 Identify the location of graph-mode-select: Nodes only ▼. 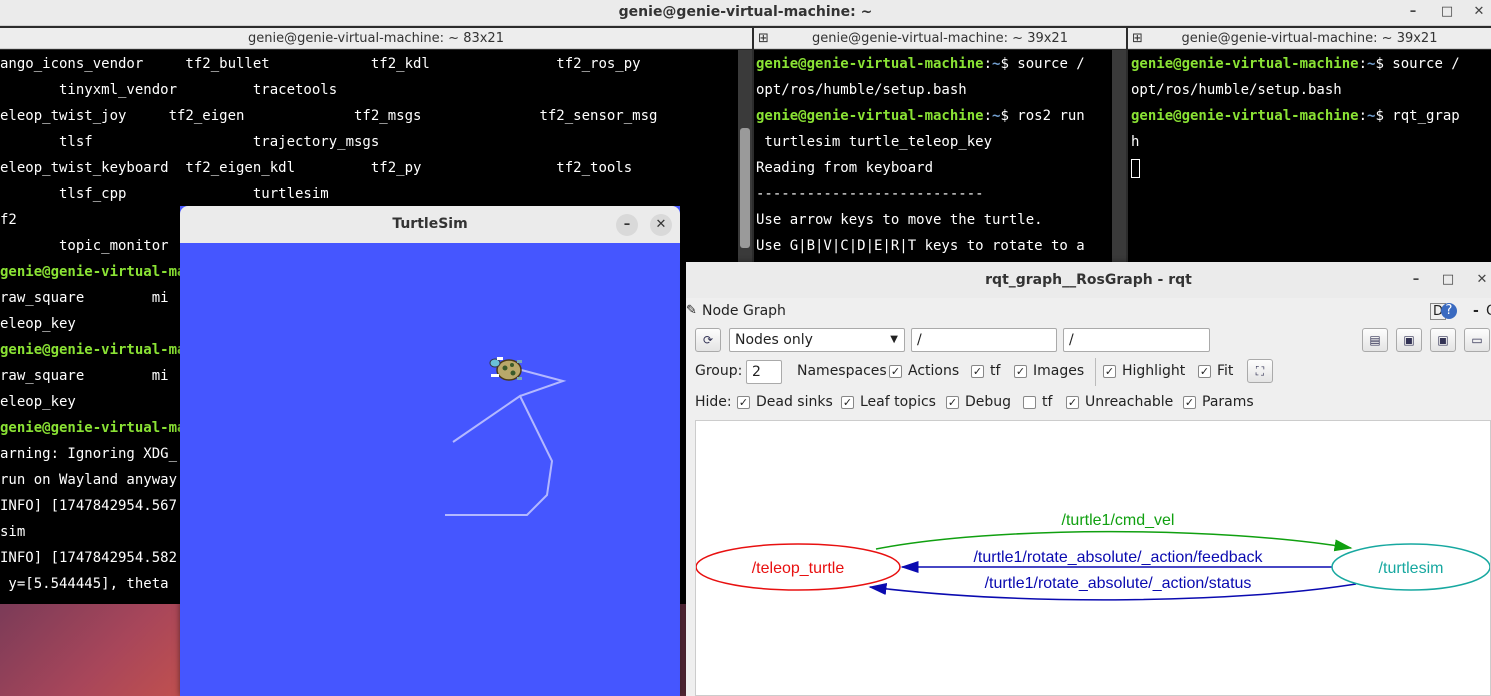
(817, 340).